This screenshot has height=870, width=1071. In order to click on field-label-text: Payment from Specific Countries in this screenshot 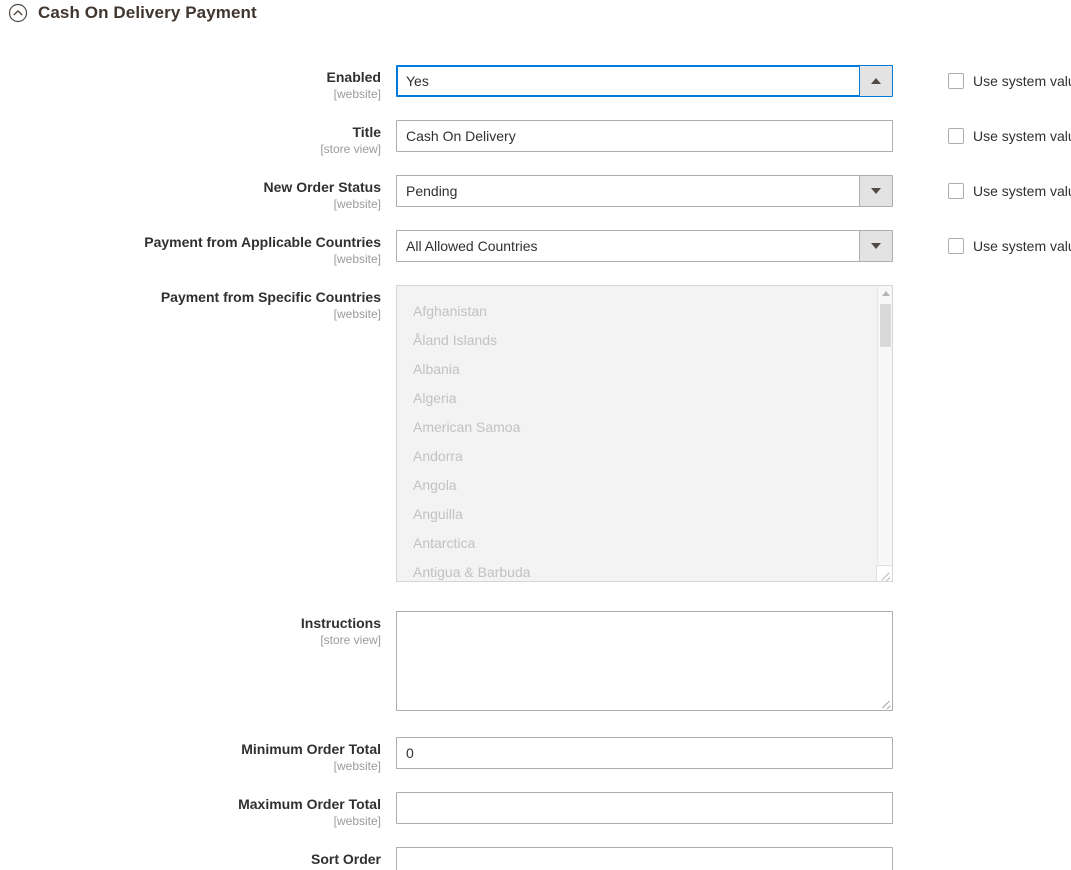, I will do `click(270, 297)`.